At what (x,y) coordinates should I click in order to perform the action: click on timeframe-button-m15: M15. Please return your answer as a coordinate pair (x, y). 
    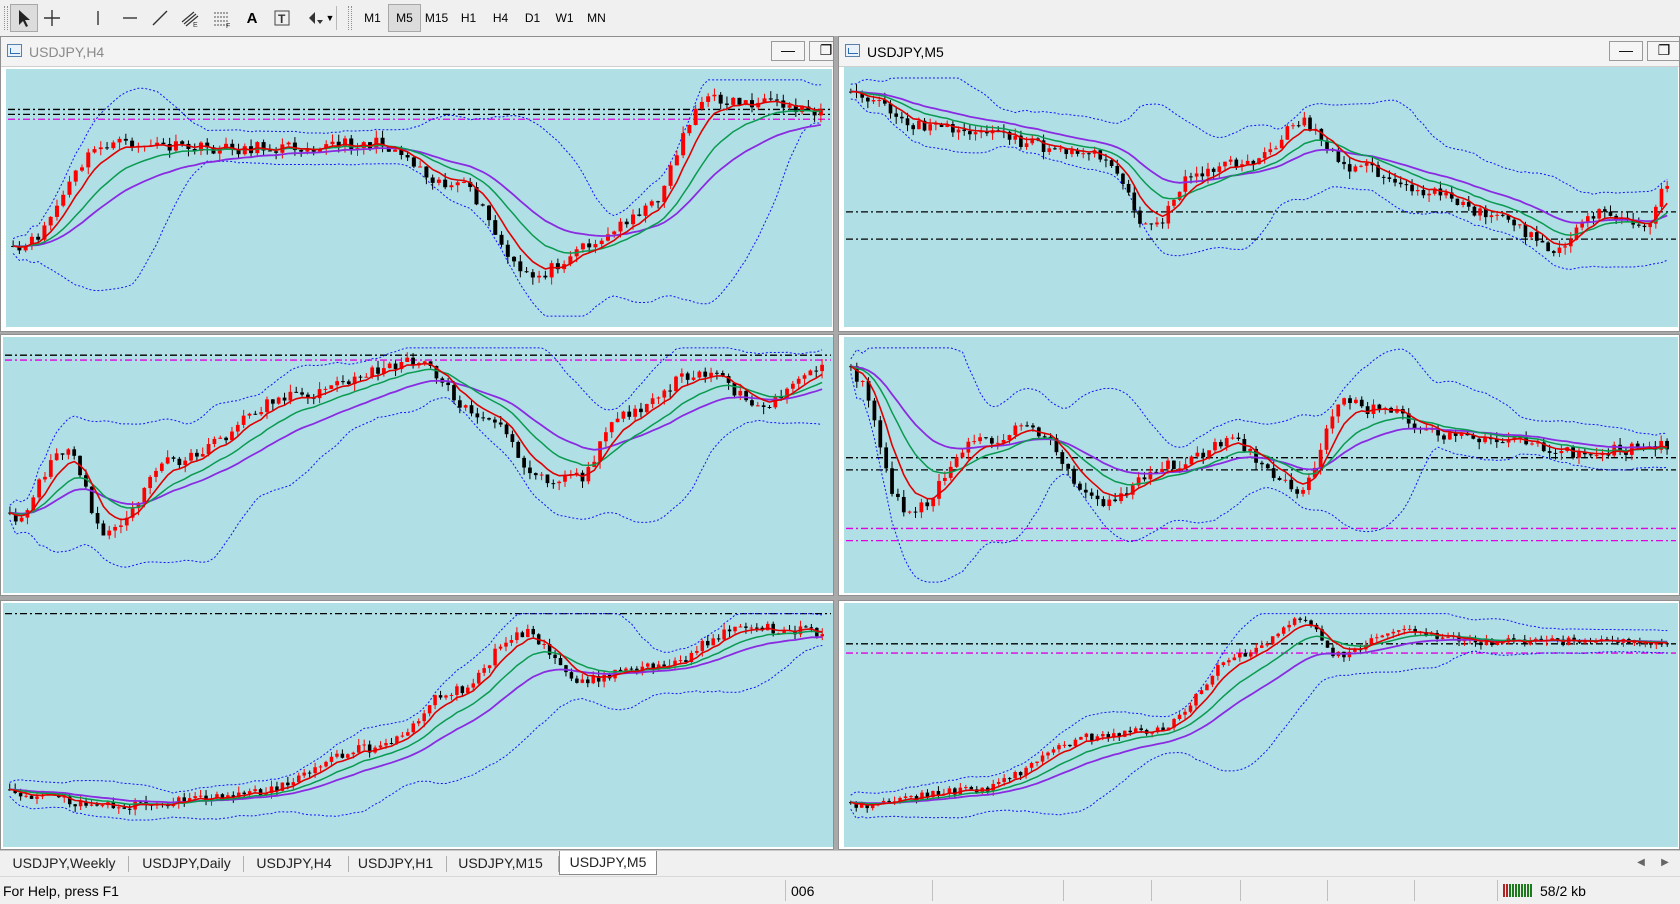
    Looking at the image, I should click on (436, 18).